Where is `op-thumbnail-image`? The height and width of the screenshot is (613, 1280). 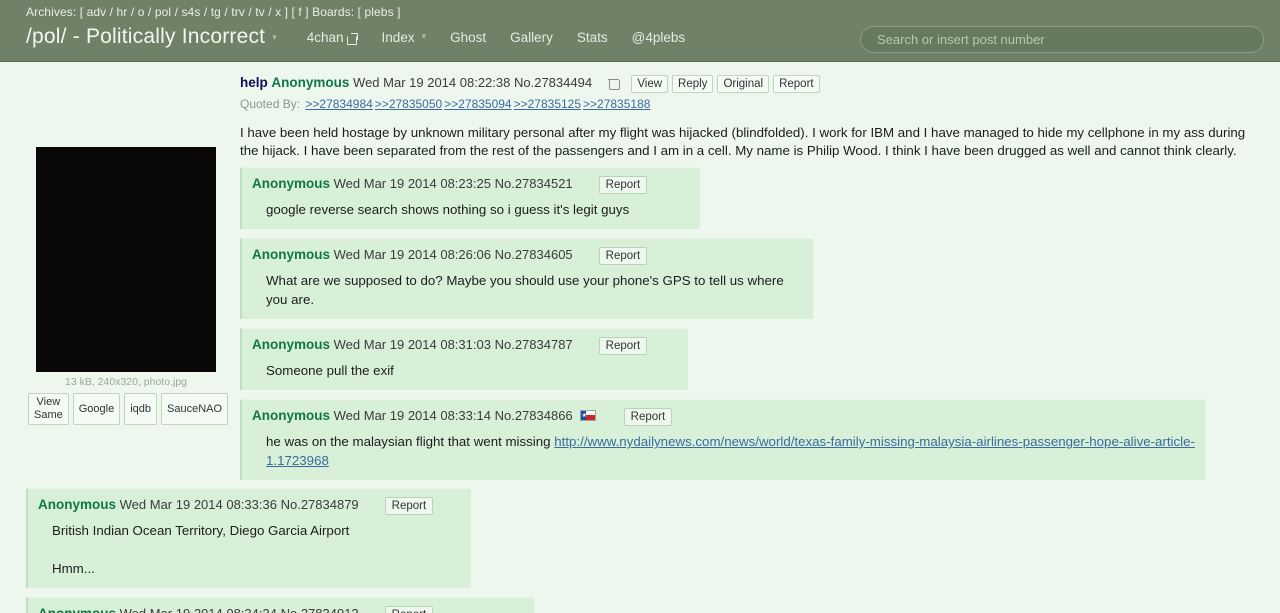
op-thumbnail-image is located at coordinates (126, 259).